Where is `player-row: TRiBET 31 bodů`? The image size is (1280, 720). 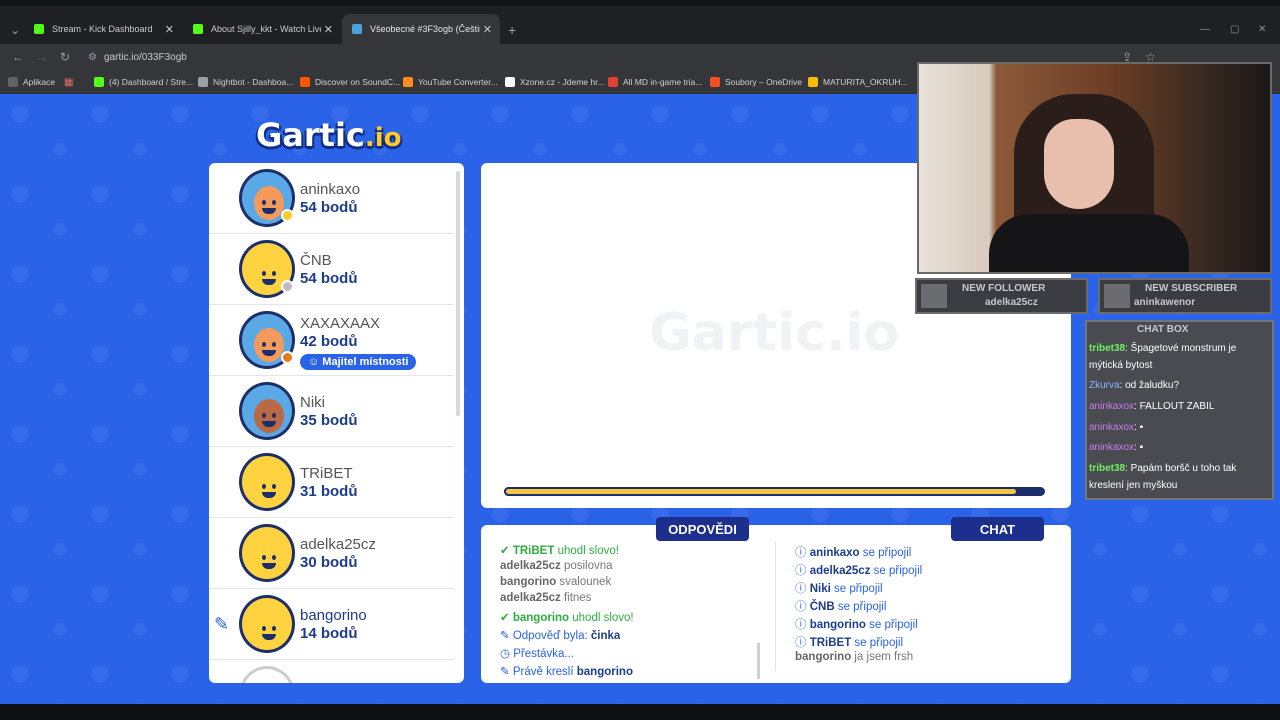
player-row: TRiBET 31 bodů is located at coordinates (331, 482).